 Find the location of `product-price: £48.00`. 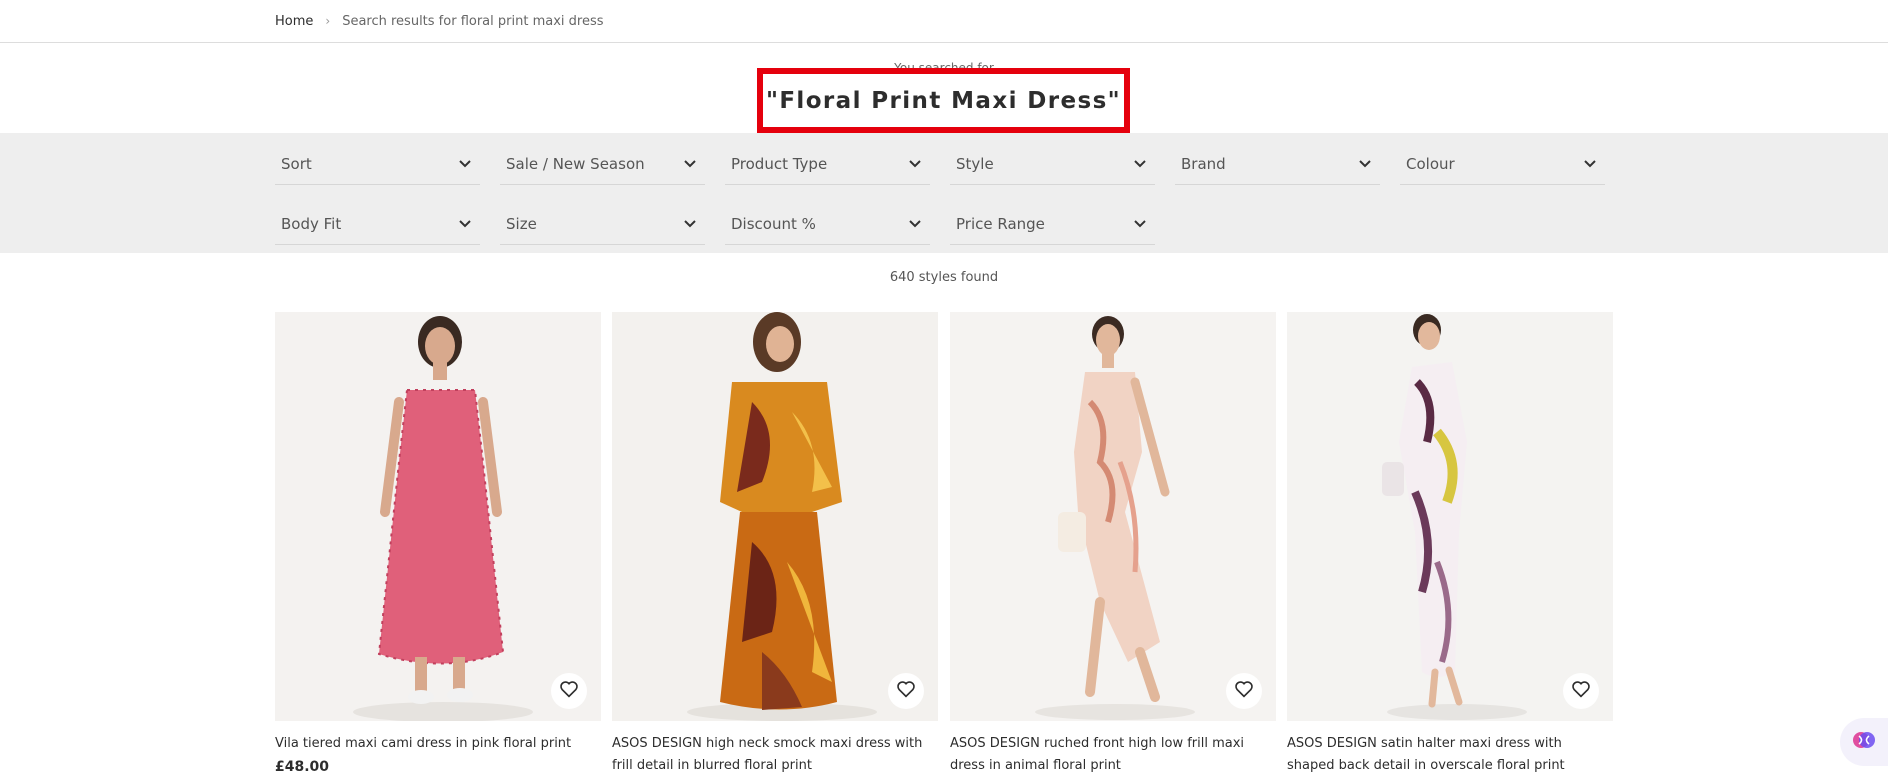

product-price: £48.00 is located at coordinates (302, 767).